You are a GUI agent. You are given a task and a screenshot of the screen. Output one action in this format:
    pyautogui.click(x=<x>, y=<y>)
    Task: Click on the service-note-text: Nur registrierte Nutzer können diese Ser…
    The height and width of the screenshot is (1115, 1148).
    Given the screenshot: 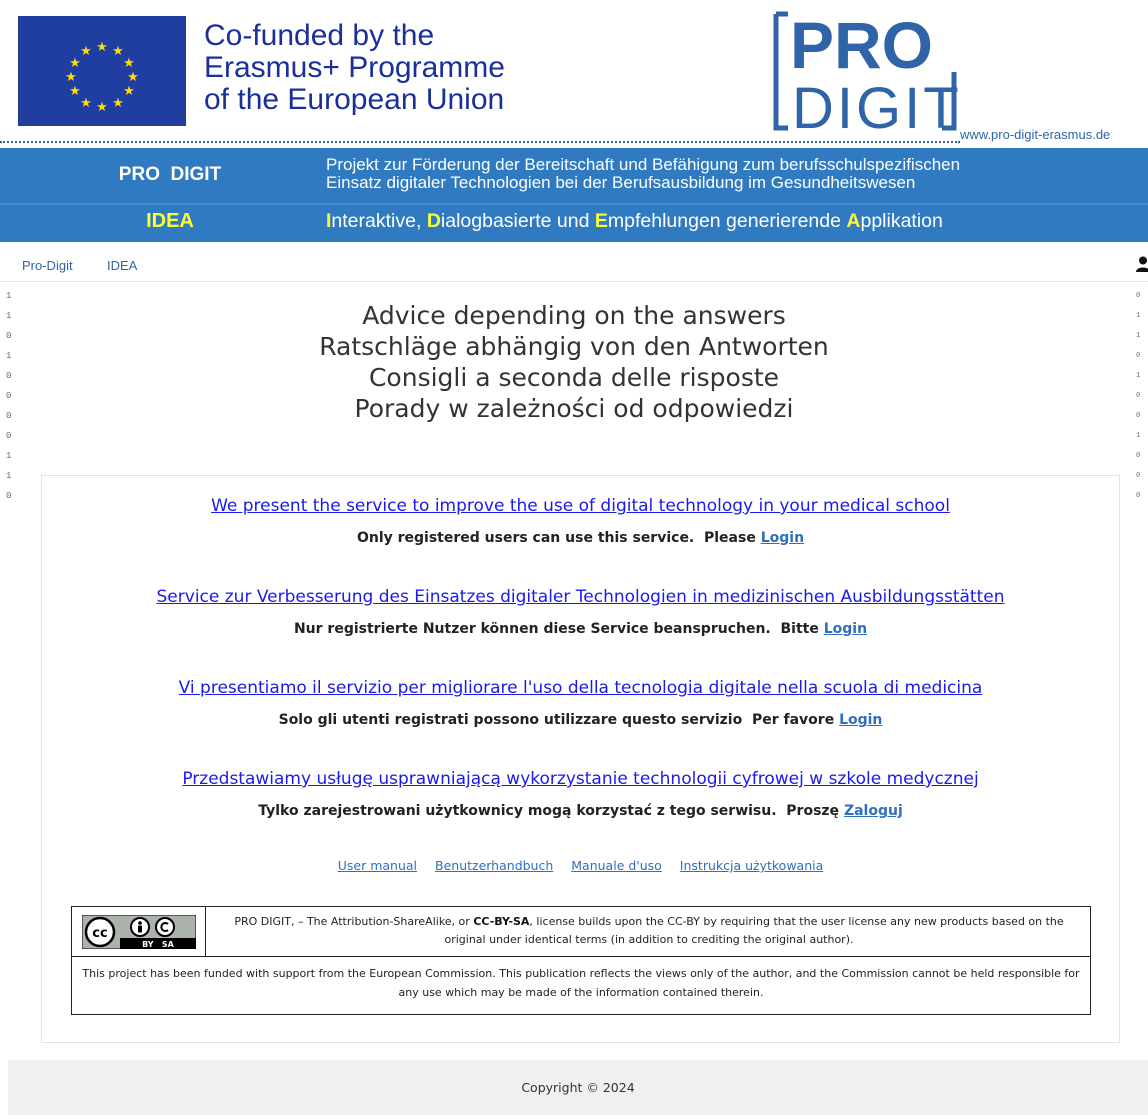 What is the action you would take?
    pyautogui.click(x=558, y=629)
    